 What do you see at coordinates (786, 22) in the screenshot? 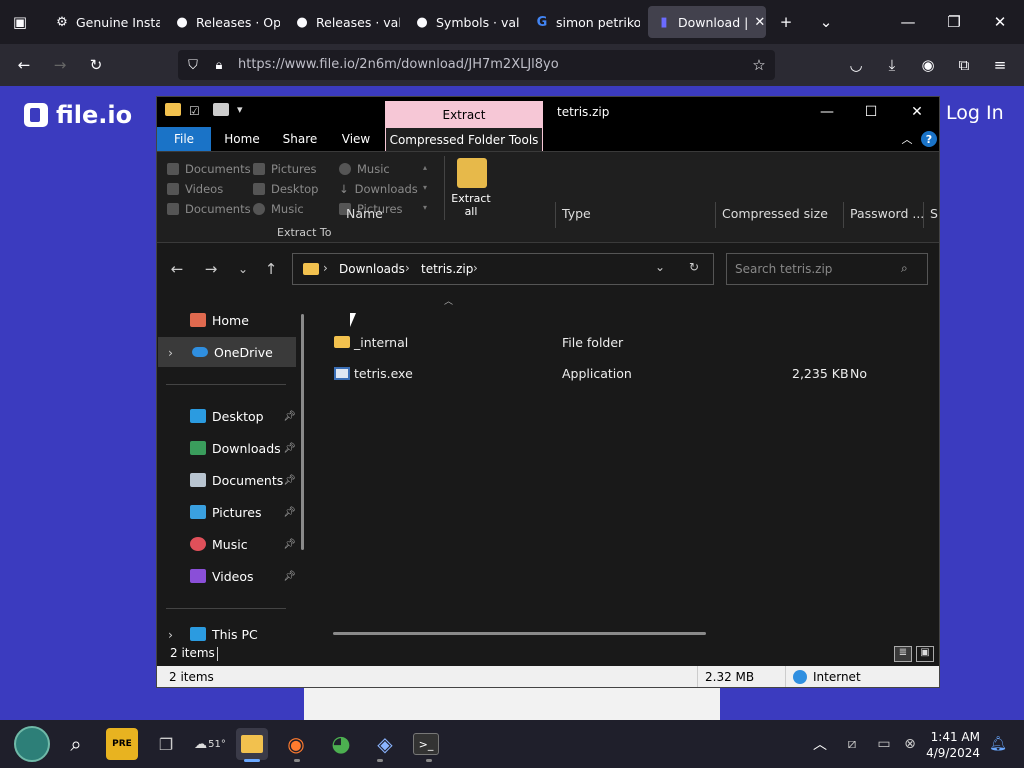
I see `new-tab-button: +` at bounding box center [786, 22].